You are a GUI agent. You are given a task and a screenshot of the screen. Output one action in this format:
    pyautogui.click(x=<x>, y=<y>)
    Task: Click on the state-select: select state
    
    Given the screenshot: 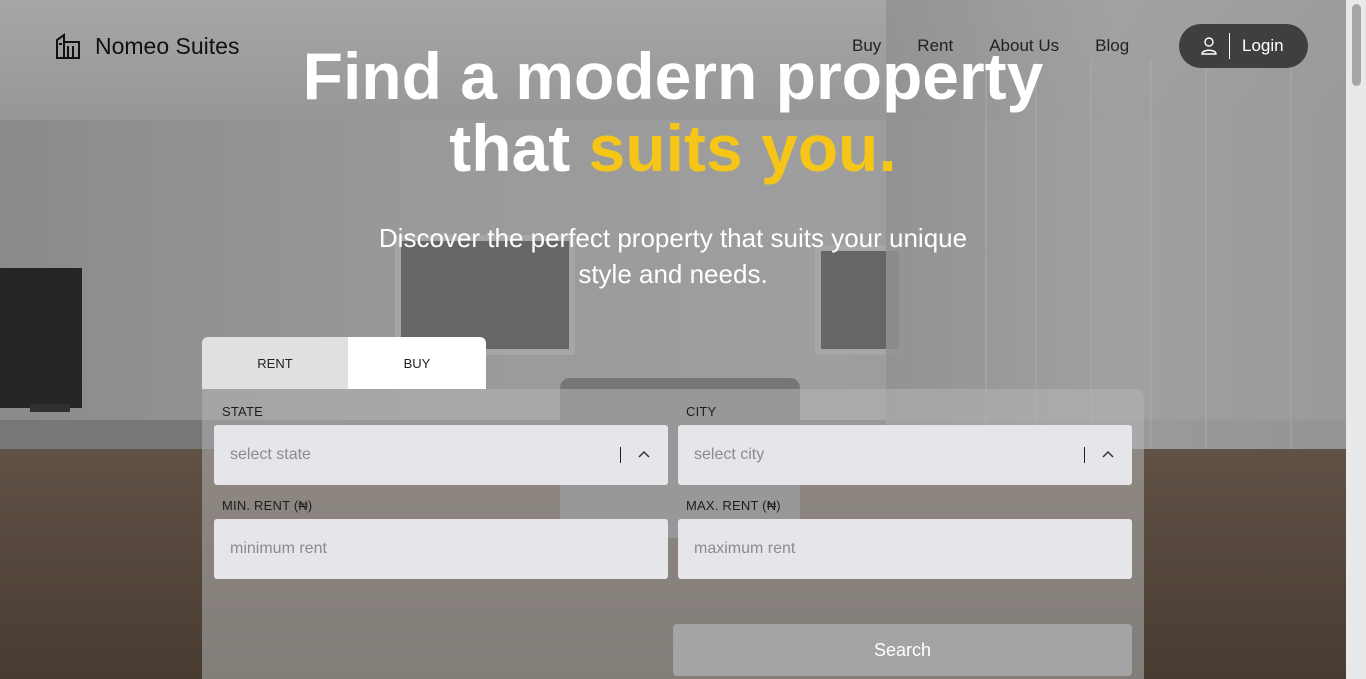 What is the action you would take?
    pyautogui.click(x=441, y=455)
    